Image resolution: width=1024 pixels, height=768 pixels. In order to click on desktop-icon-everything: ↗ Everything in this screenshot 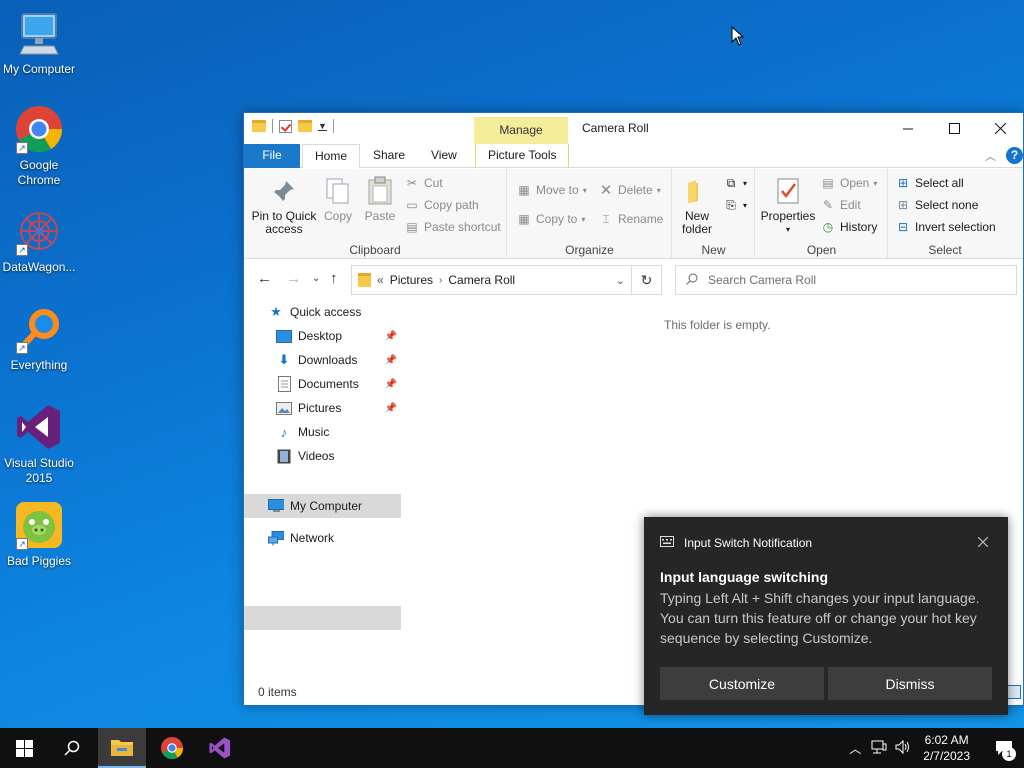, I will do `click(39, 338)`.